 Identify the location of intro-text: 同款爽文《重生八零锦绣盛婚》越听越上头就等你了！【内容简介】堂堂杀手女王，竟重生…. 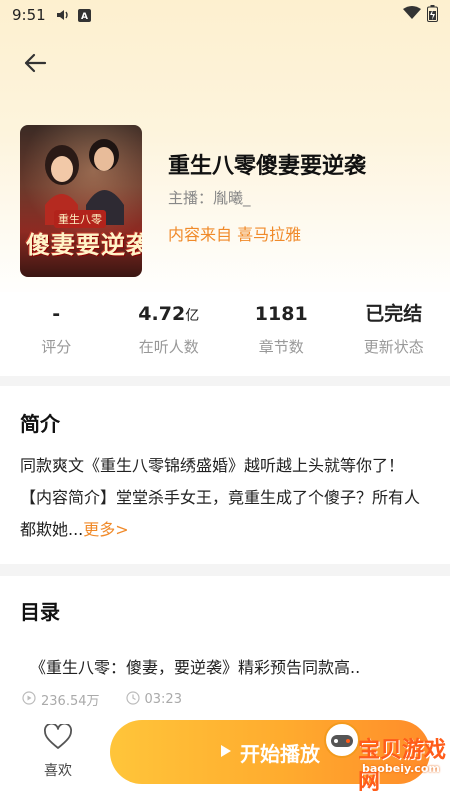
(225, 498).